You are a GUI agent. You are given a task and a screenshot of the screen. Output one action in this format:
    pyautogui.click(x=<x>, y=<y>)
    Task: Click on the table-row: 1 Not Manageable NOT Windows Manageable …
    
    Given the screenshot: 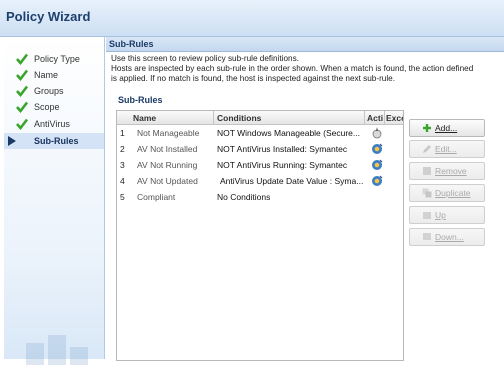 What is the action you would take?
    pyautogui.click(x=260, y=133)
    